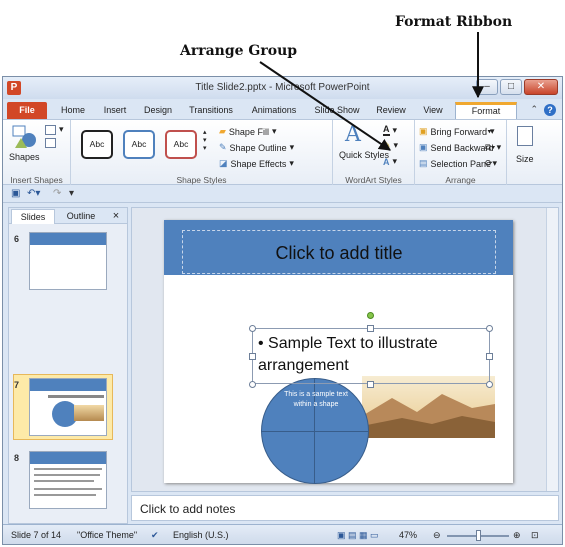  I want to click on zoom-in-icon: ⊕, so click(517, 535).